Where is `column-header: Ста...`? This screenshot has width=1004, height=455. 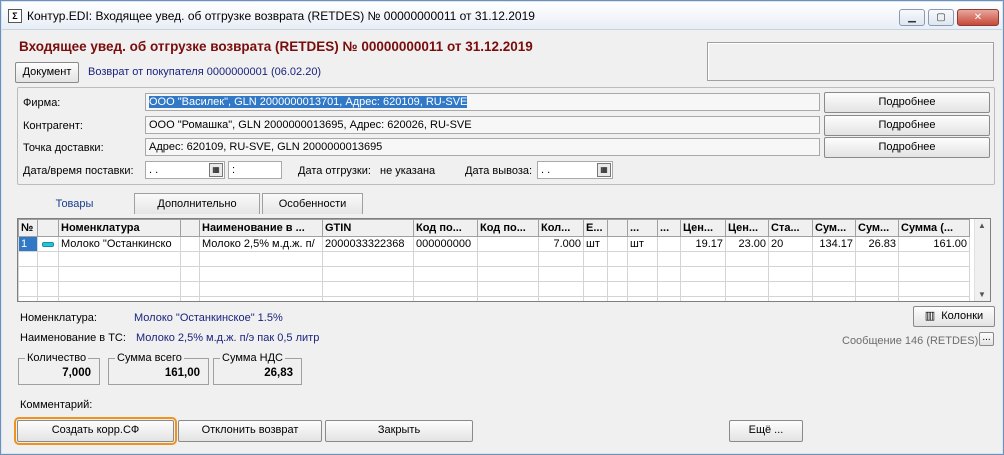 column-header: Ста... is located at coordinates (790, 228).